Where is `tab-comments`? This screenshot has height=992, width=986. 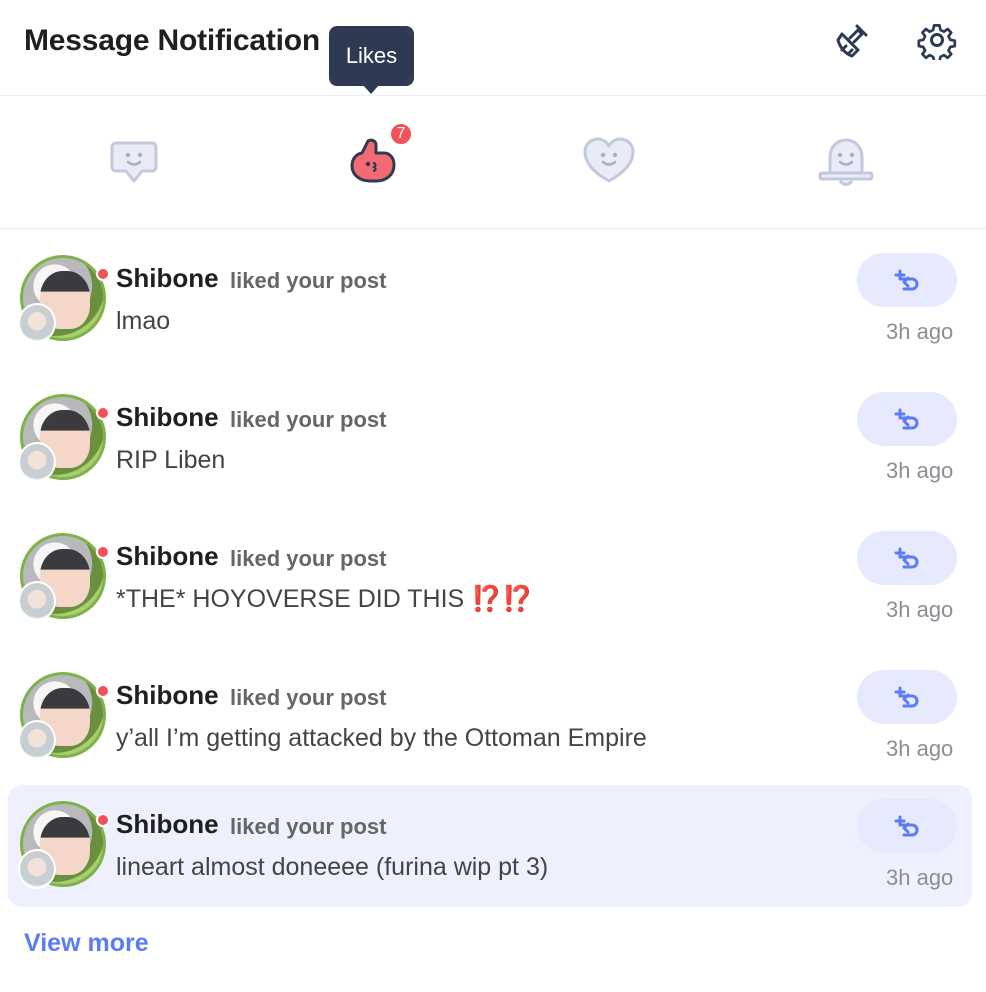
tab-comments is located at coordinates (134, 161).